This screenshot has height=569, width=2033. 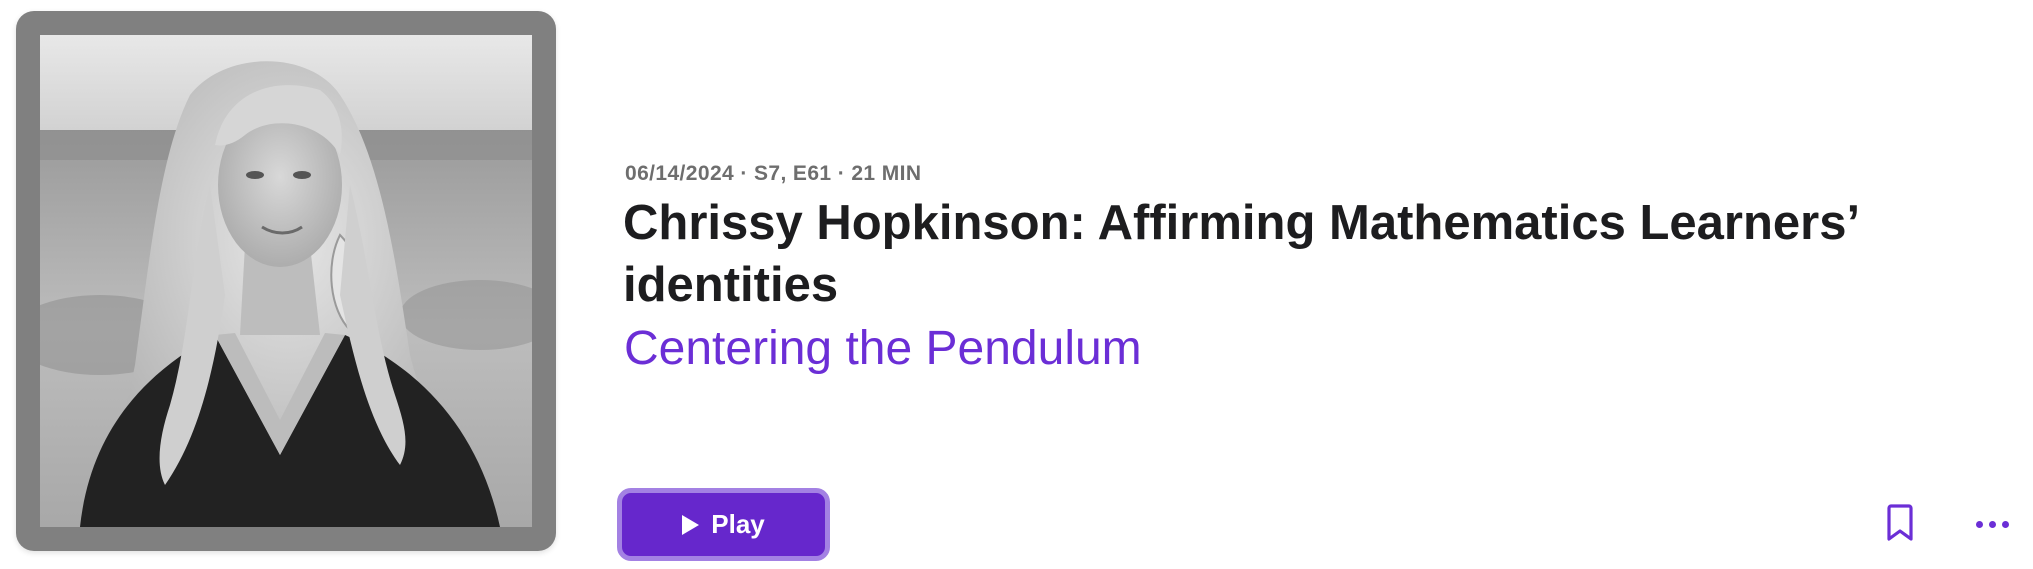 I want to click on episode-meta: 06/14/2024 · S7, E61 · 21 MIN, so click(x=773, y=173).